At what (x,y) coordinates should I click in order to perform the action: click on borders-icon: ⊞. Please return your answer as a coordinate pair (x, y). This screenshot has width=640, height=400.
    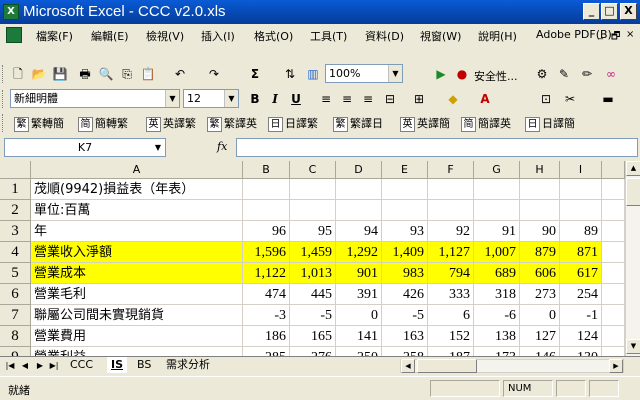
    Looking at the image, I should click on (419, 99).